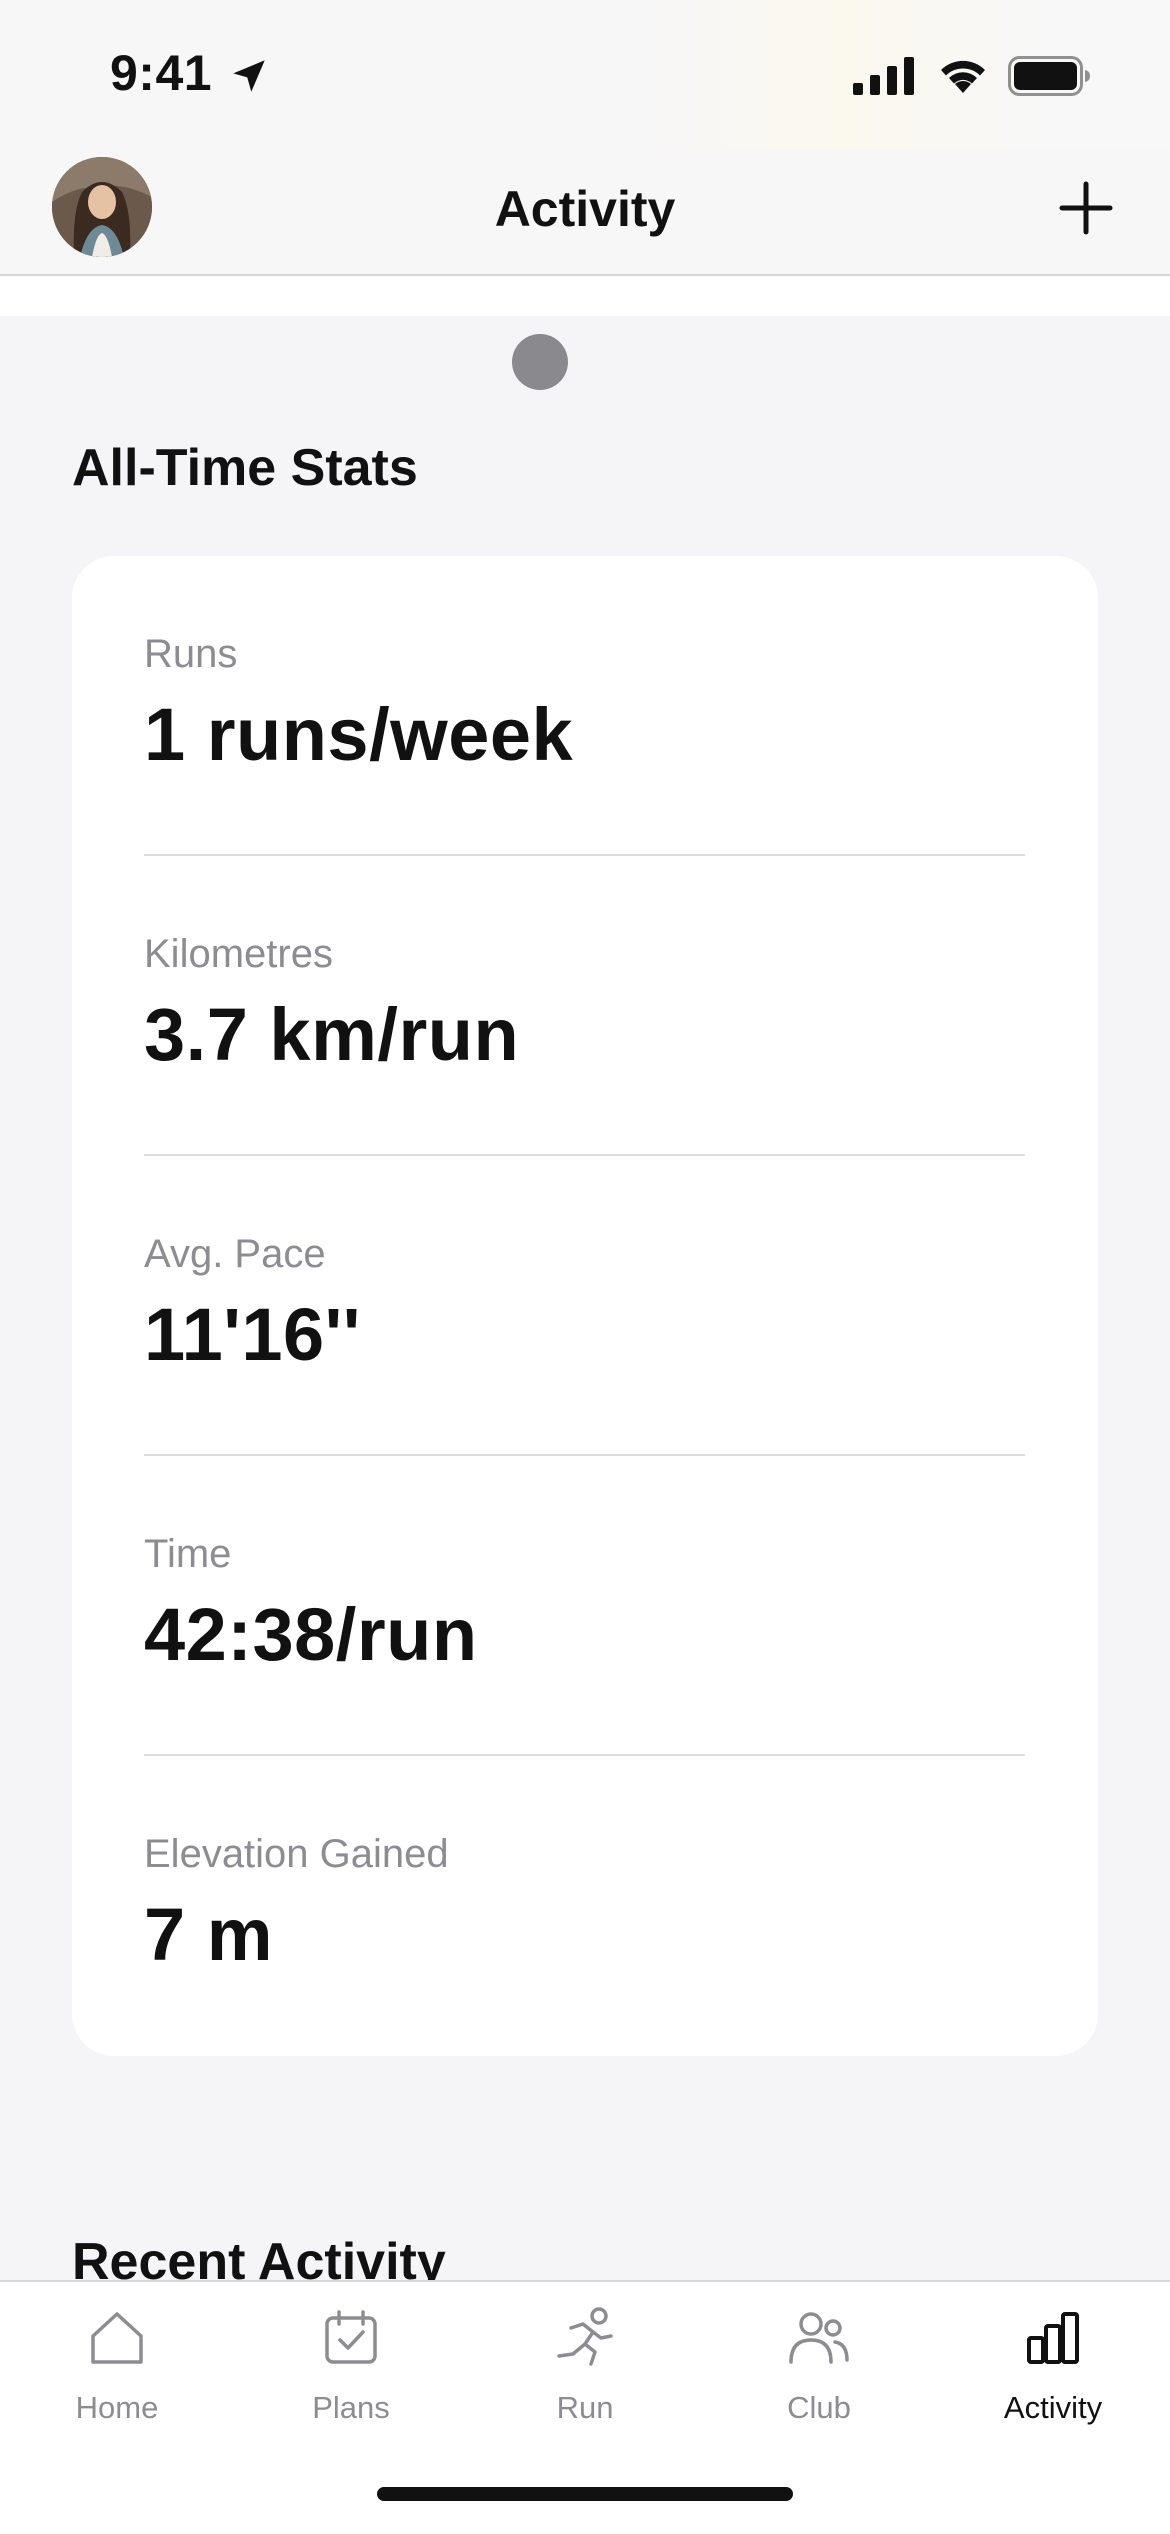 This screenshot has width=1170, height=2534. What do you see at coordinates (819, 2407) in the screenshot?
I see `tab-label: Club` at bounding box center [819, 2407].